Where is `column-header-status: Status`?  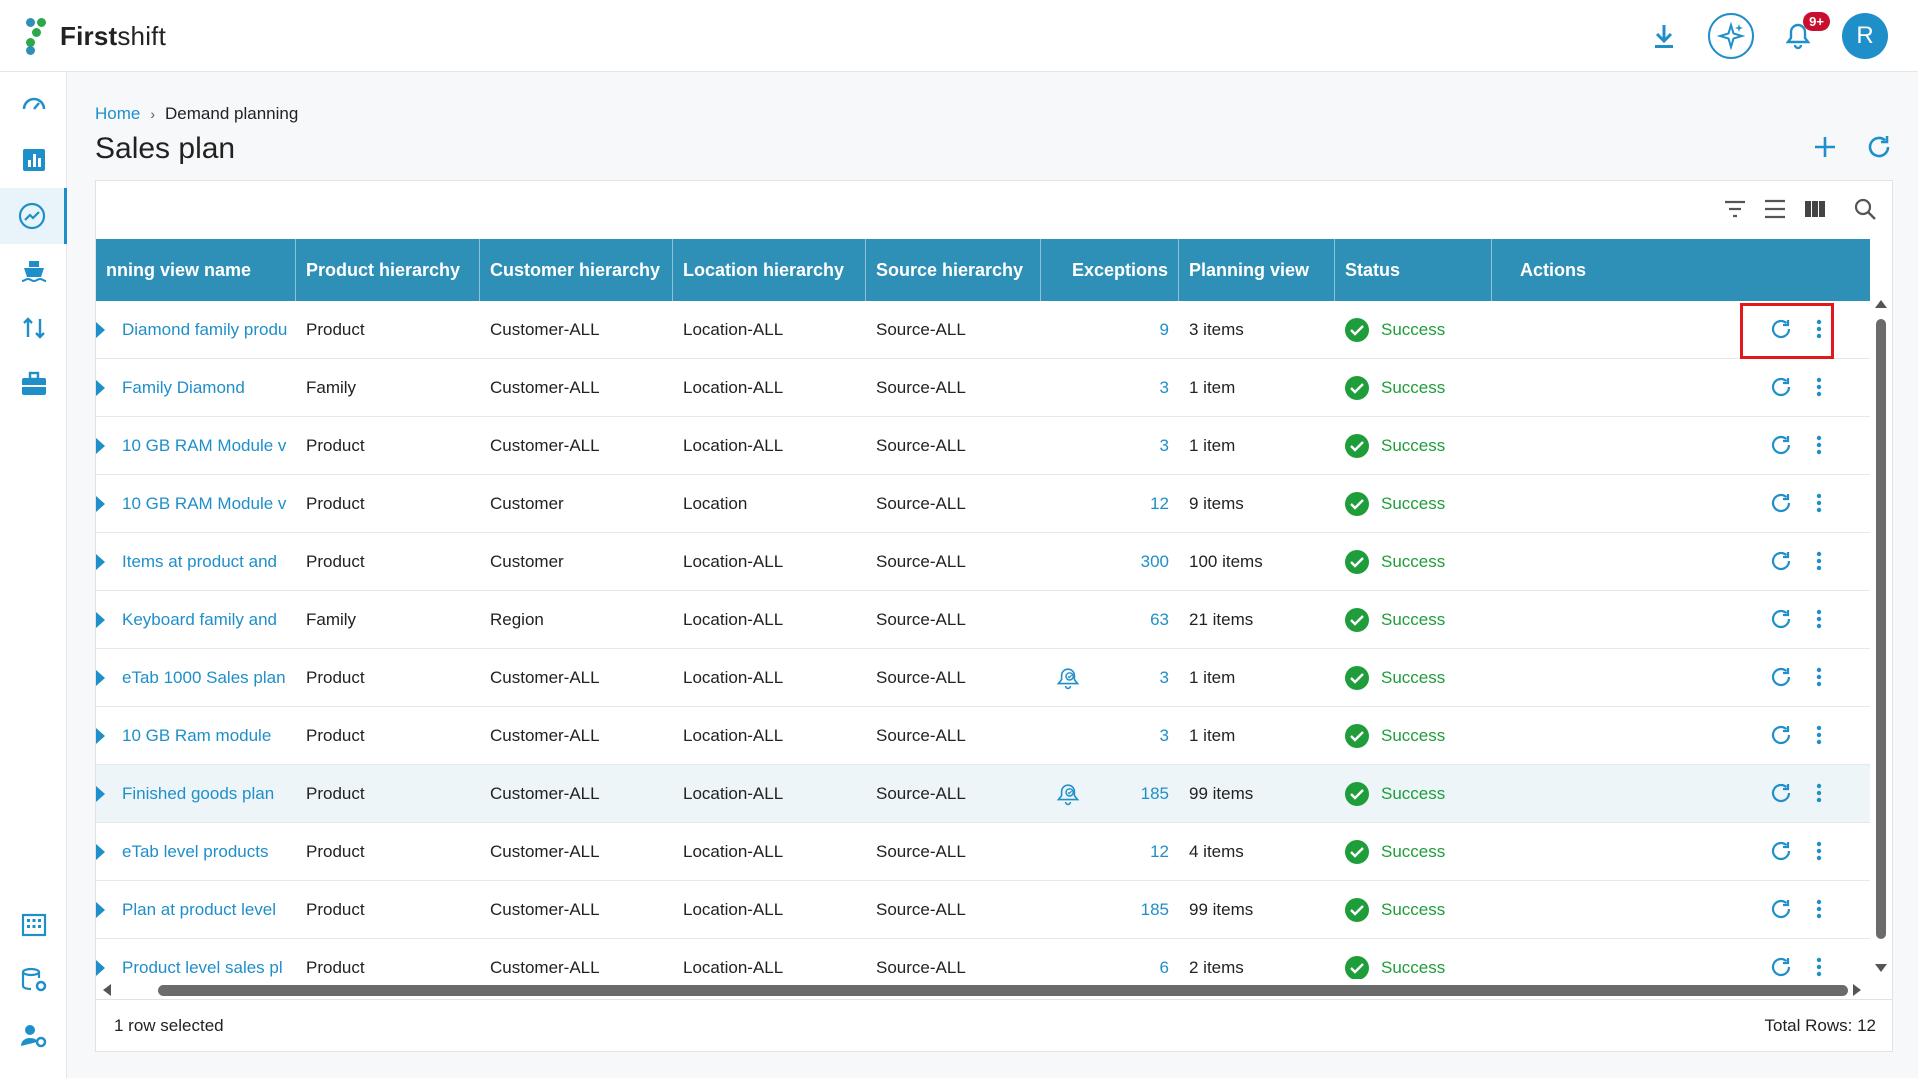
column-header-status: Status is located at coordinates (1413, 270).